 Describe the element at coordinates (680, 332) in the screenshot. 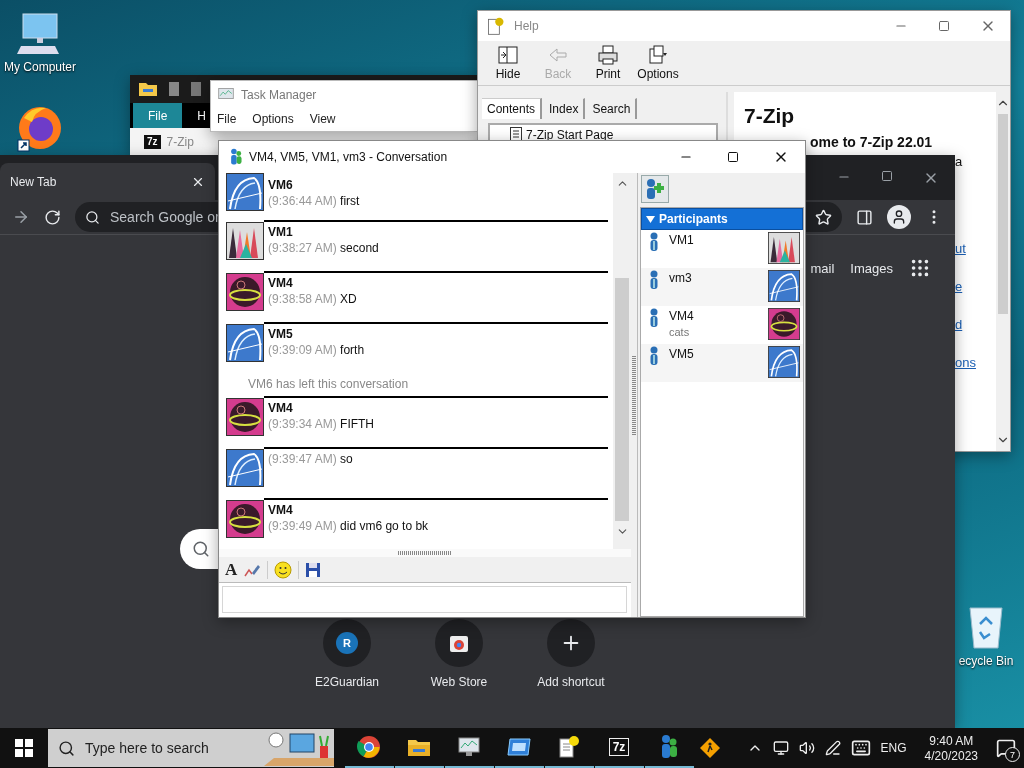

I see `participant-status: cats` at that location.